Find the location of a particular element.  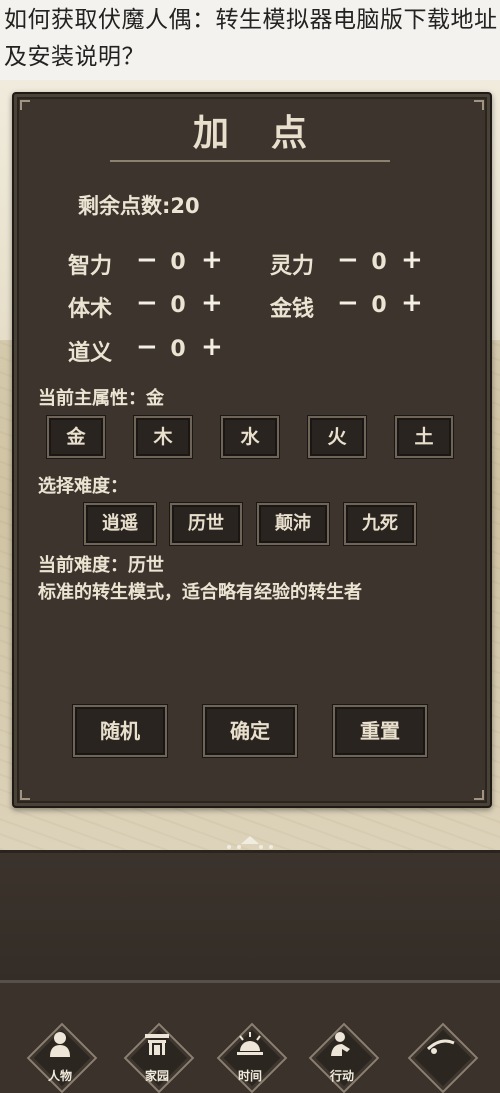

current-main-attribute: 当前主属性：金 is located at coordinates (101, 398).